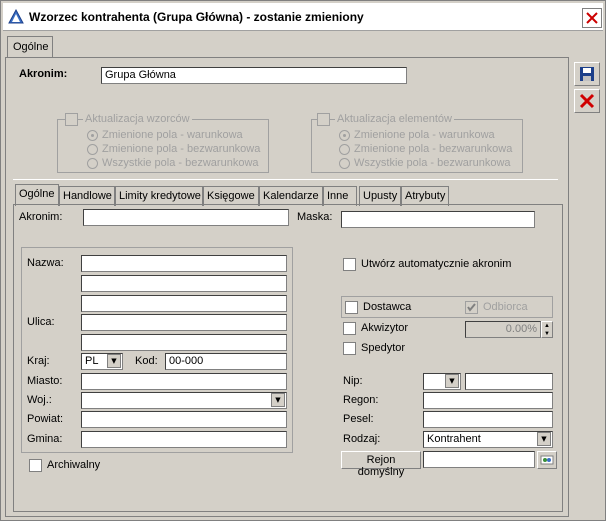  What do you see at coordinates (184, 400) in the screenshot?
I see `woj-select` at bounding box center [184, 400].